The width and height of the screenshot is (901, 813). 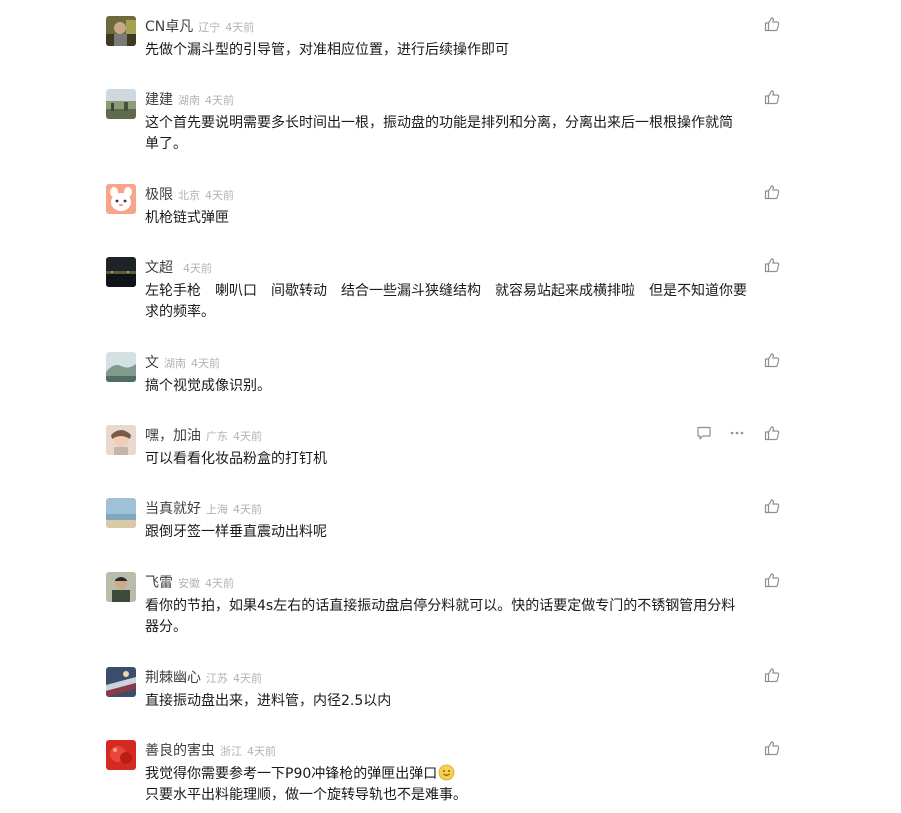 What do you see at coordinates (173, 678) in the screenshot?
I see `user-name: 荆棘幽心` at bounding box center [173, 678].